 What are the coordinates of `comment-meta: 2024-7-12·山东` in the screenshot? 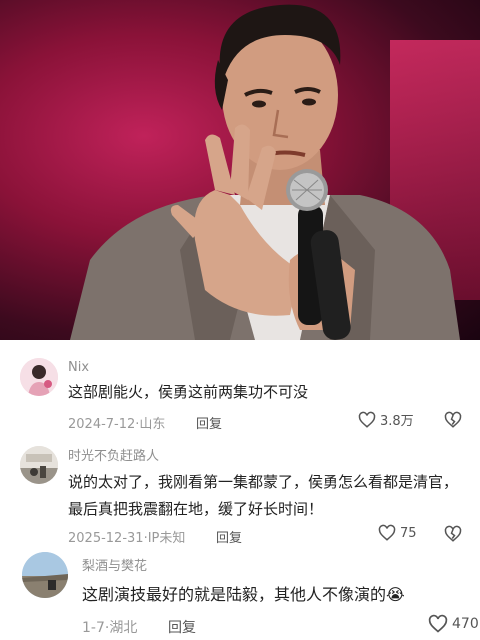 It's located at (116, 422).